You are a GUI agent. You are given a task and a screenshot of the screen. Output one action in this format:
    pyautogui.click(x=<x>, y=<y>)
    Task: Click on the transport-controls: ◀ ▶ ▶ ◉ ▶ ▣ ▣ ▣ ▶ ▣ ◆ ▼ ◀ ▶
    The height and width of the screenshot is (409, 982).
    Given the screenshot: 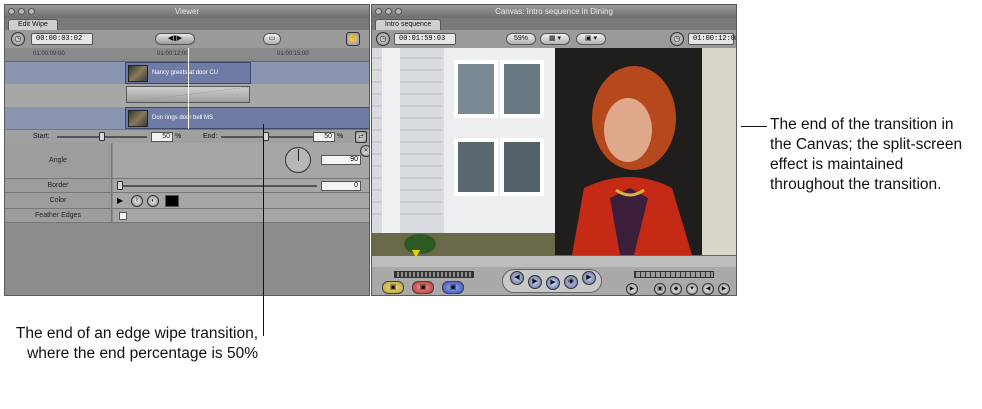 What is the action you would take?
    pyautogui.click(x=554, y=281)
    